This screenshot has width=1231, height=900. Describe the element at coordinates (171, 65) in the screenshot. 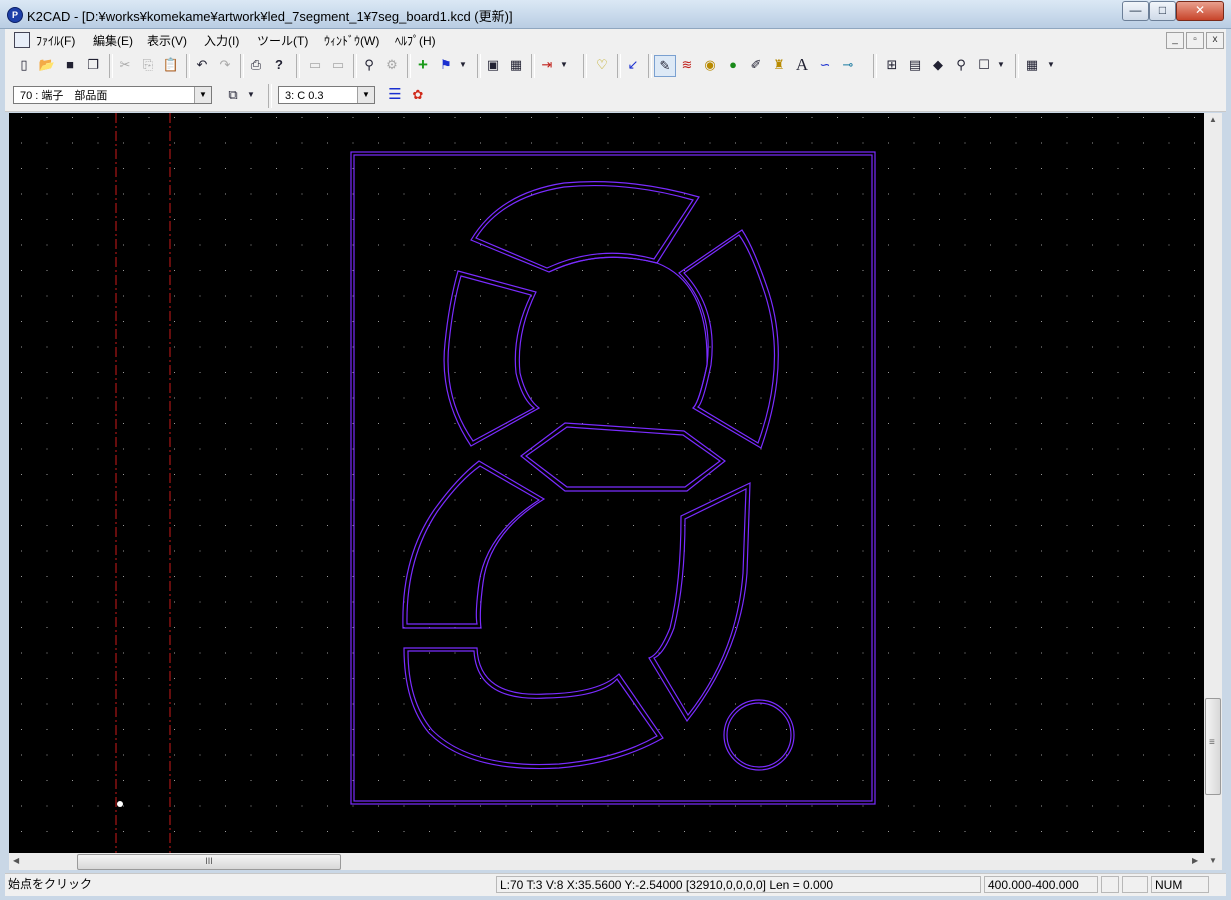

I see `paste-icon: 📋` at that location.